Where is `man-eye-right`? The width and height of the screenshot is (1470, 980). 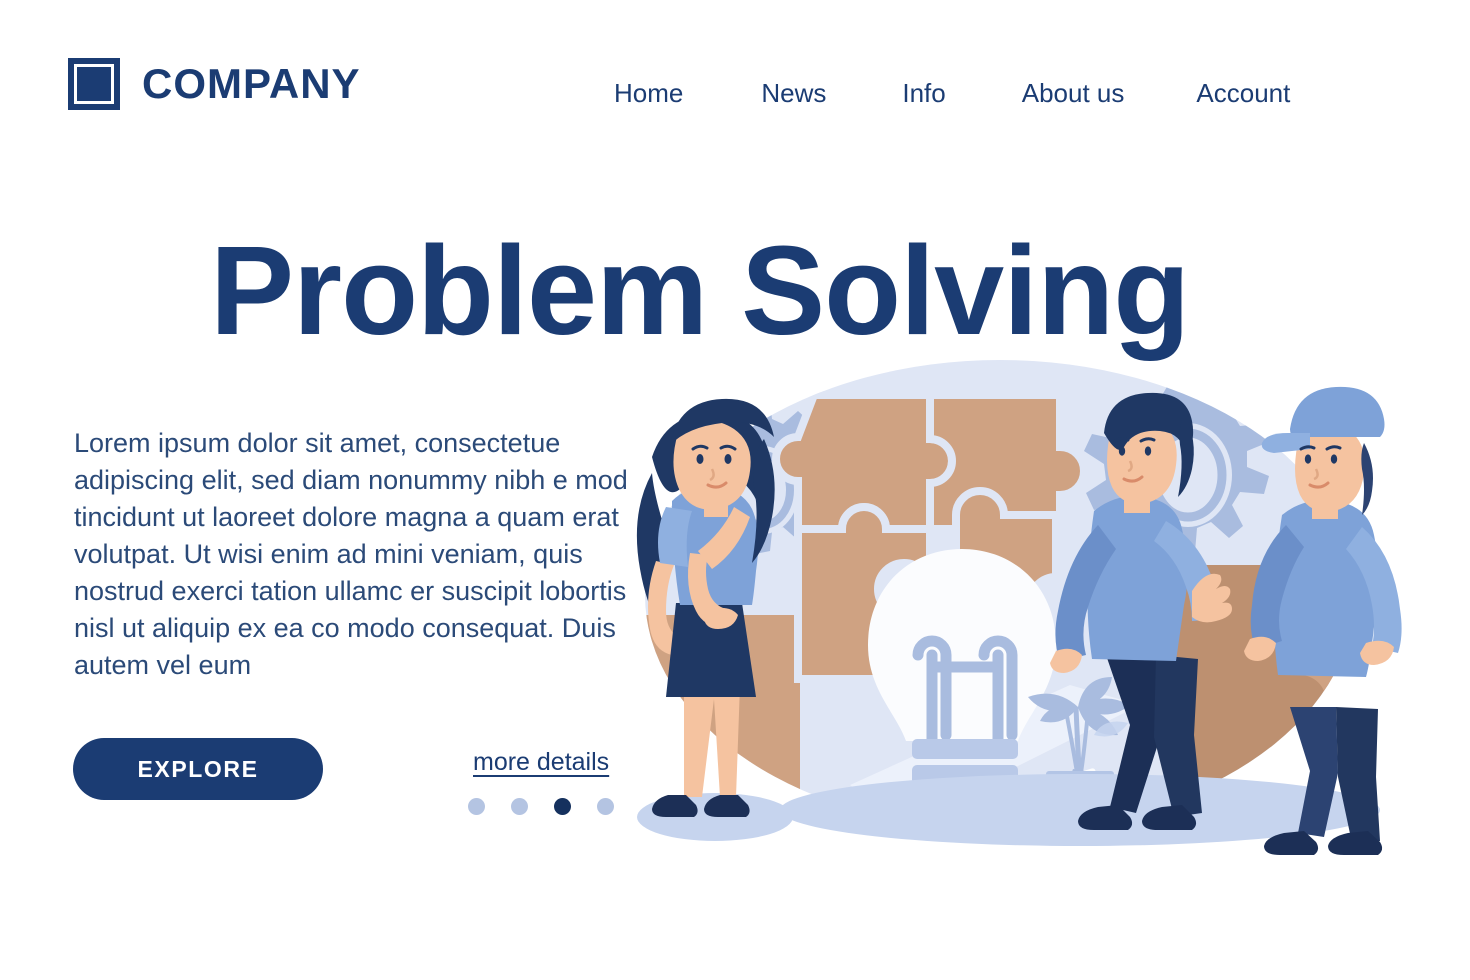
man-eye-right is located at coordinates (1148, 451).